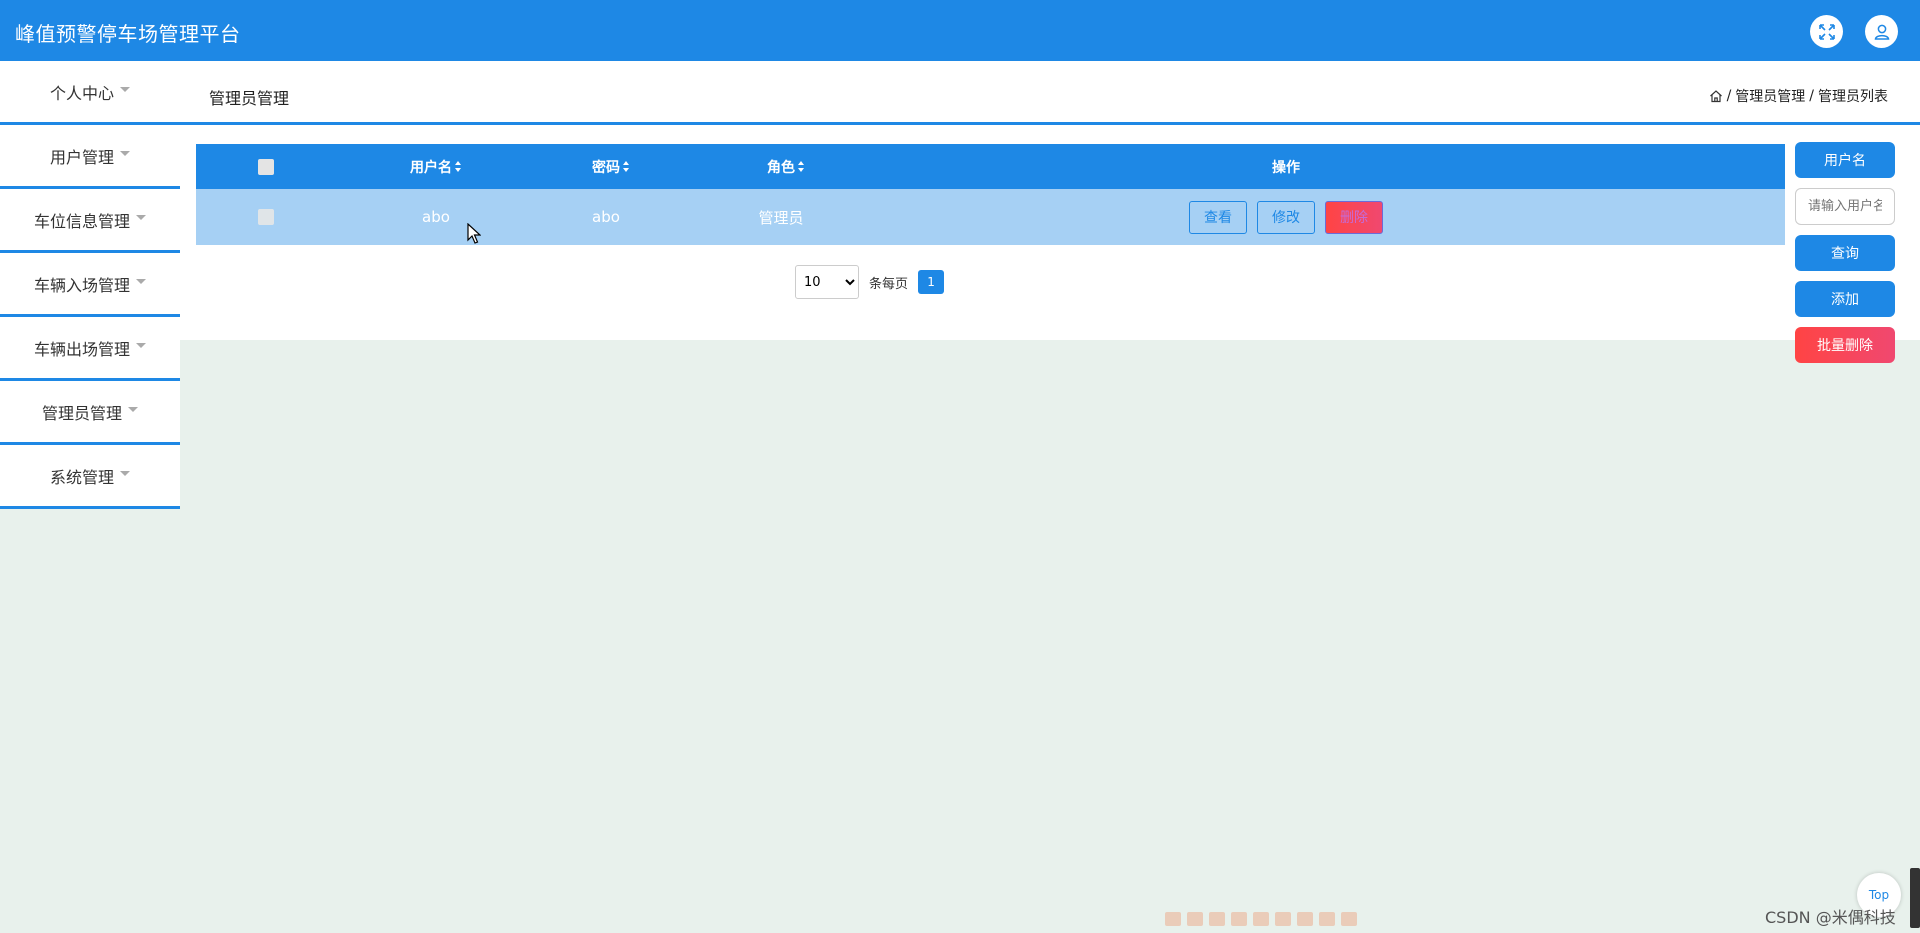  I want to click on column-role: 角色, so click(786, 166).